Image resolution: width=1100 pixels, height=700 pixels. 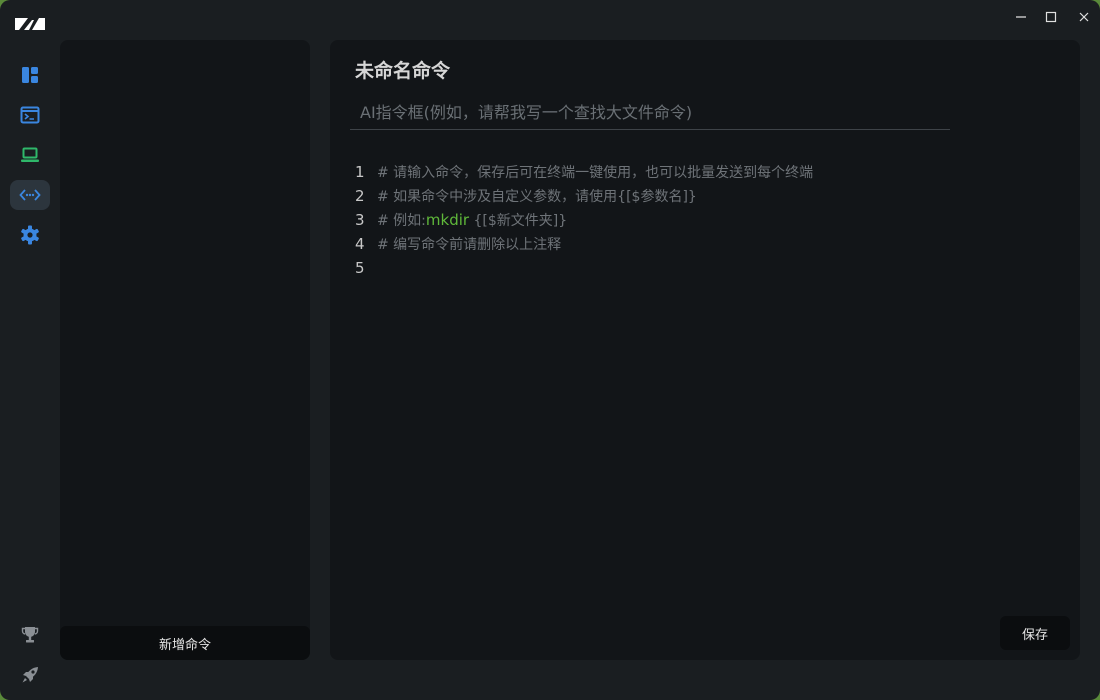 What do you see at coordinates (1084, 17) in the screenshot?
I see `close-icon` at bounding box center [1084, 17].